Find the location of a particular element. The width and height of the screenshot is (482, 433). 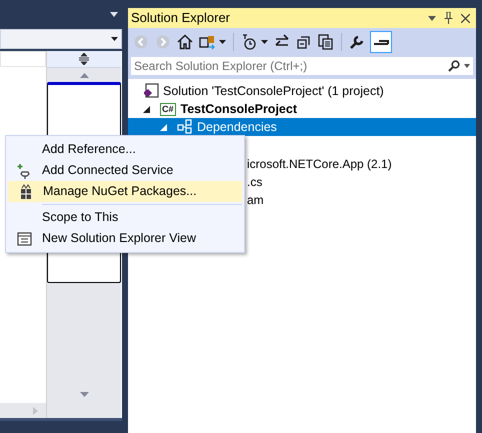

preview-button is located at coordinates (381, 42).